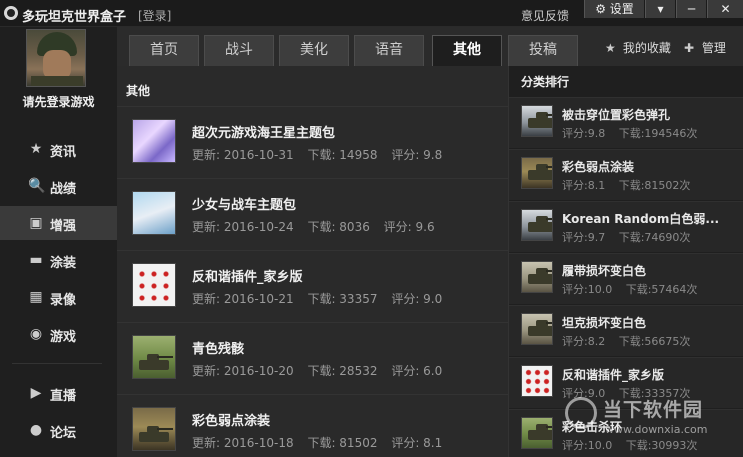  Describe the element at coordinates (322, 370) in the screenshot. I see `item-meta: 更新: 2016-10-20 下载: 28532 评分: 6.0` at that location.